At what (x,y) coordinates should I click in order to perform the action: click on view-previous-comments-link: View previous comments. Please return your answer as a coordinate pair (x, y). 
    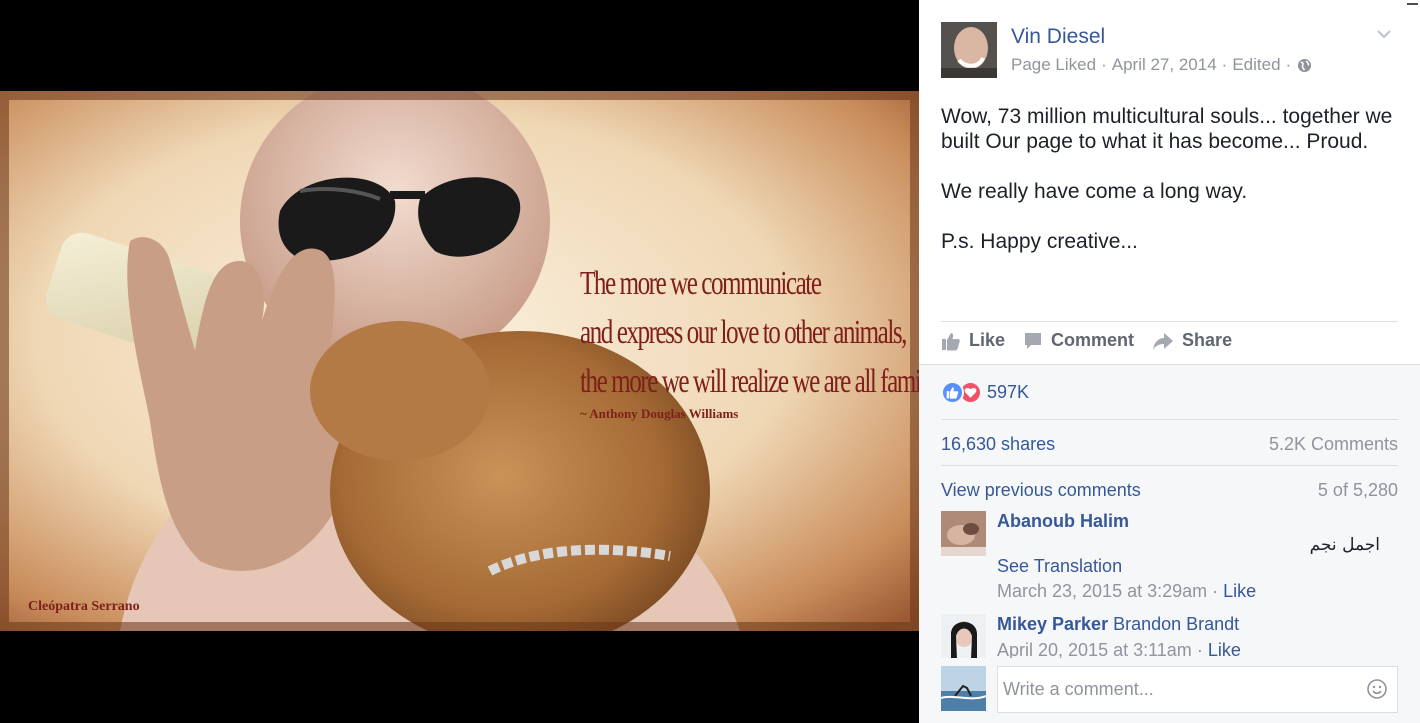
    Looking at the image, I should click on (1041, 490).